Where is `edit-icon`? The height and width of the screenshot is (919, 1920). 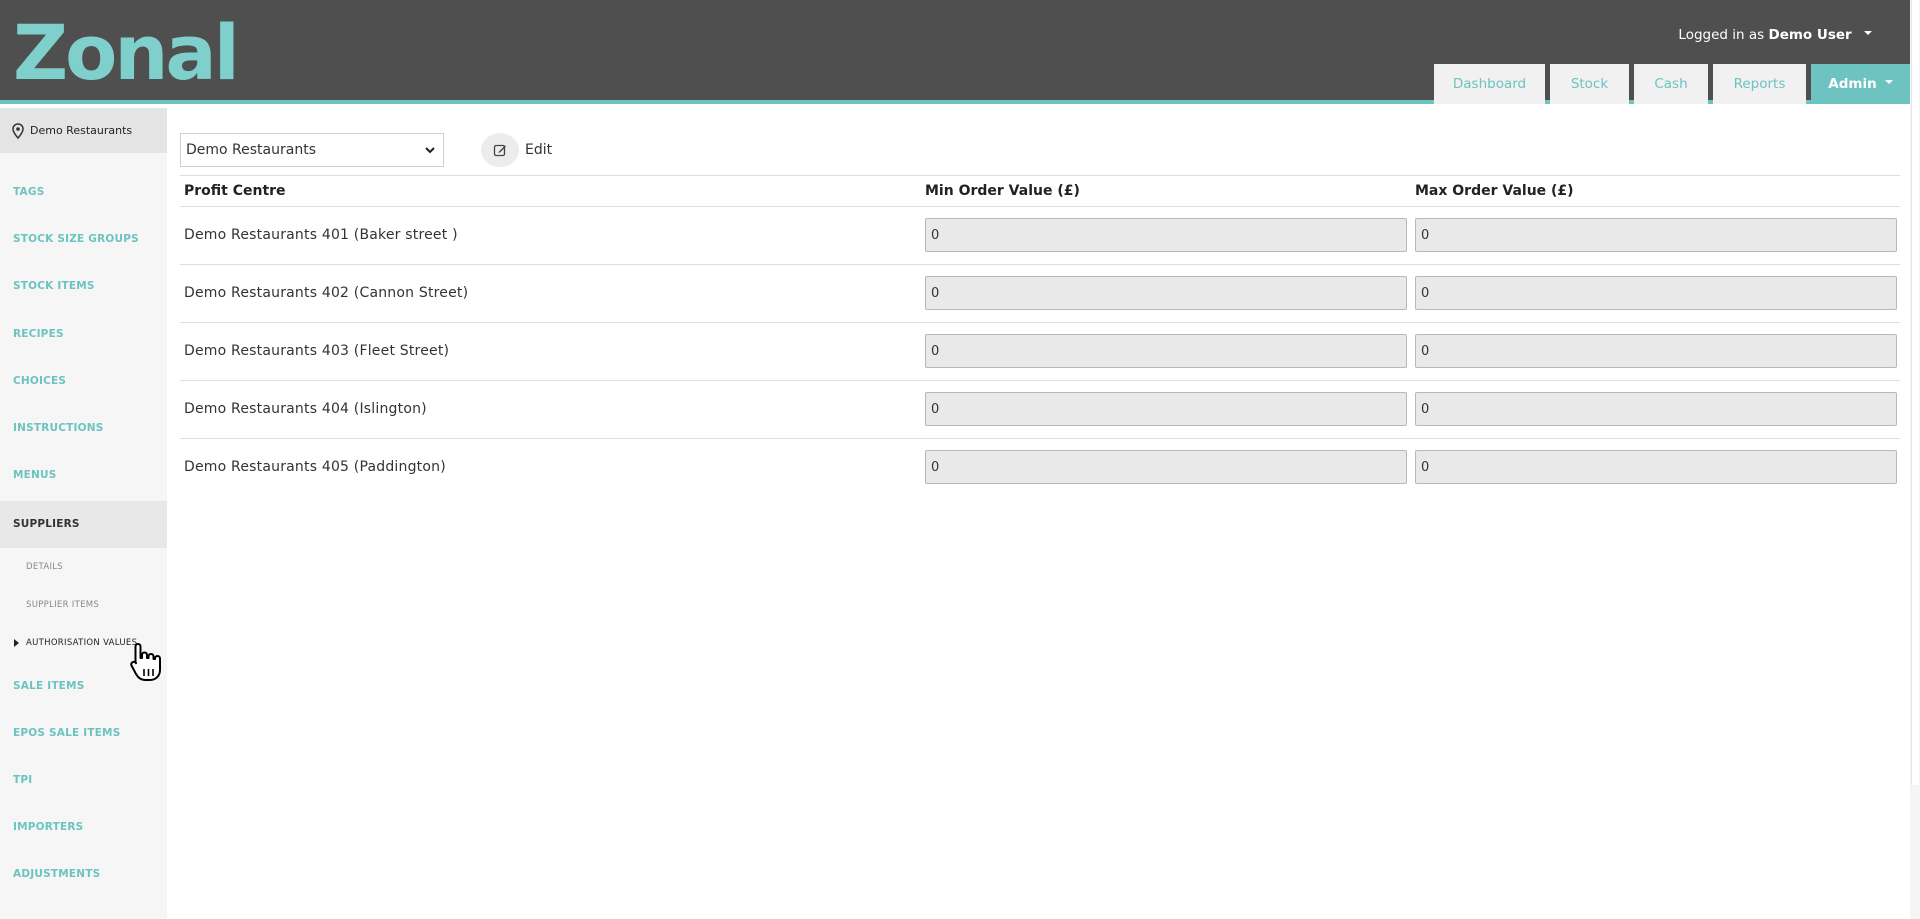
edit-icon is located at coordinates (500, 150).